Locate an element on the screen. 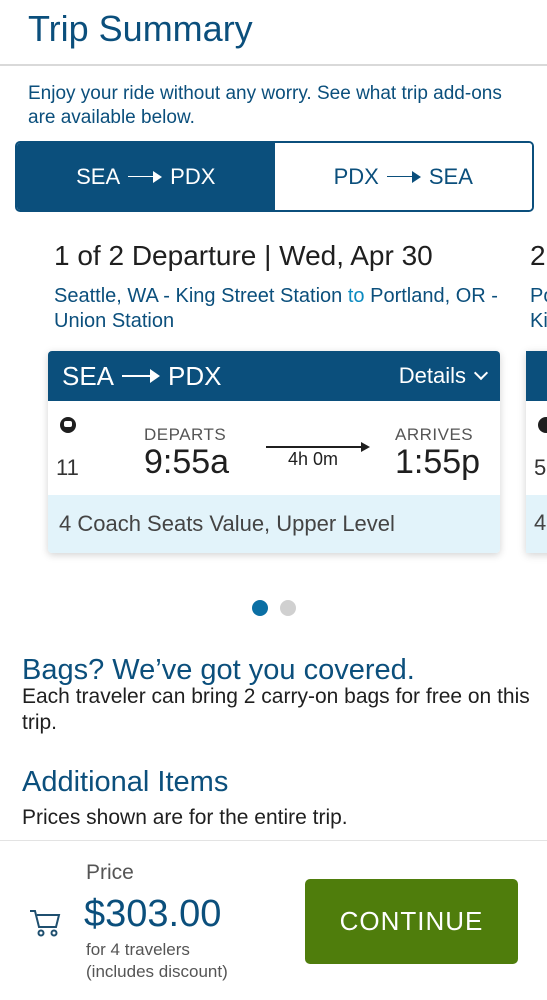 This screenshot has height=1000, width=547. details-button: Details is located at coordinates (443, 376).